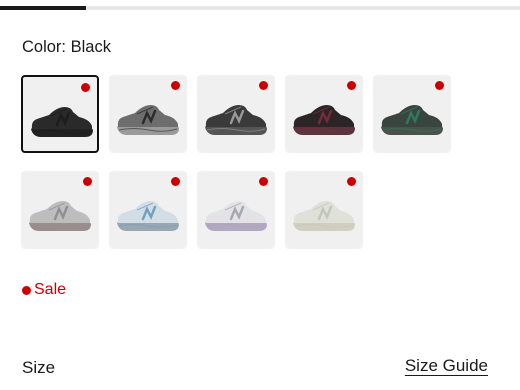  I want to click on sale-indicator: Sale, so click(44, 290).